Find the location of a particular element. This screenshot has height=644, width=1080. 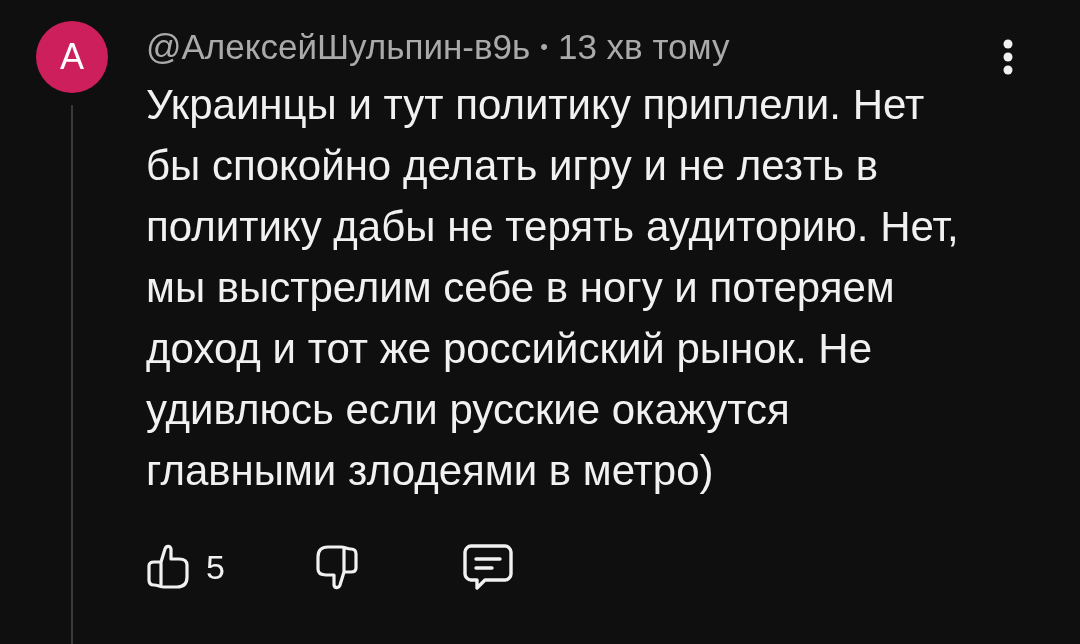

thumbs-up-icon is located at coordinates (168, 567).